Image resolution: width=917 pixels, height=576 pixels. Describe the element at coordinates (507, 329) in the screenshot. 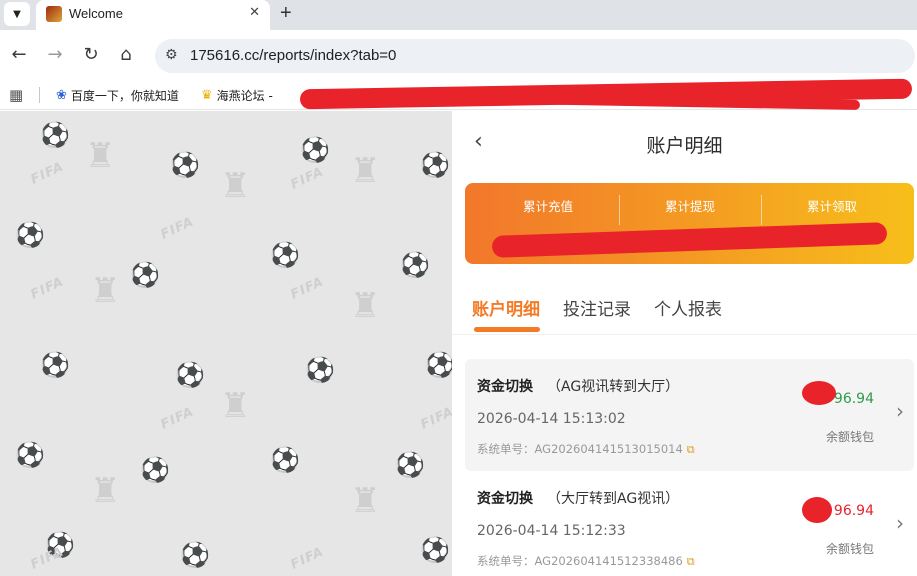

I see `active-tab-indicator` at that location.